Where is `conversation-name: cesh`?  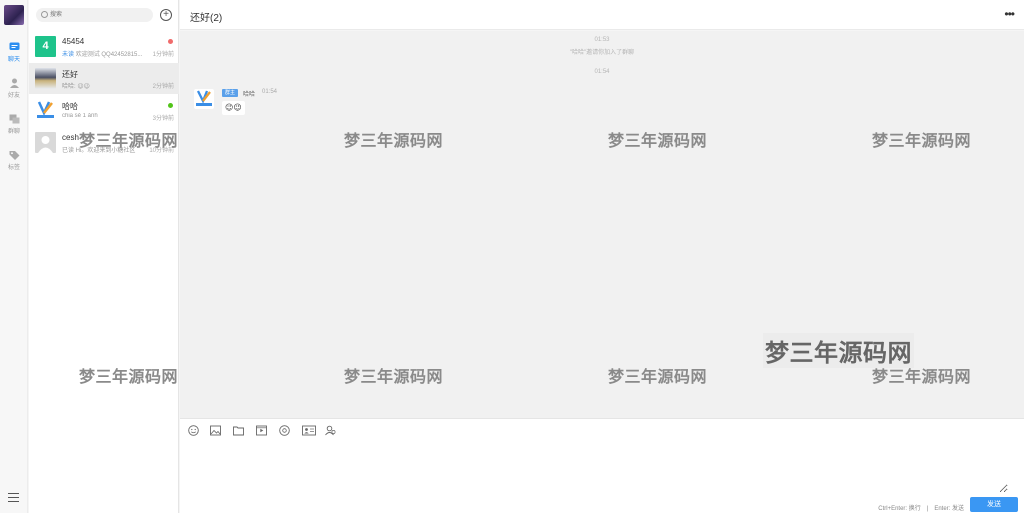 conversation-name: cesh is located at coordinates (70, 137).